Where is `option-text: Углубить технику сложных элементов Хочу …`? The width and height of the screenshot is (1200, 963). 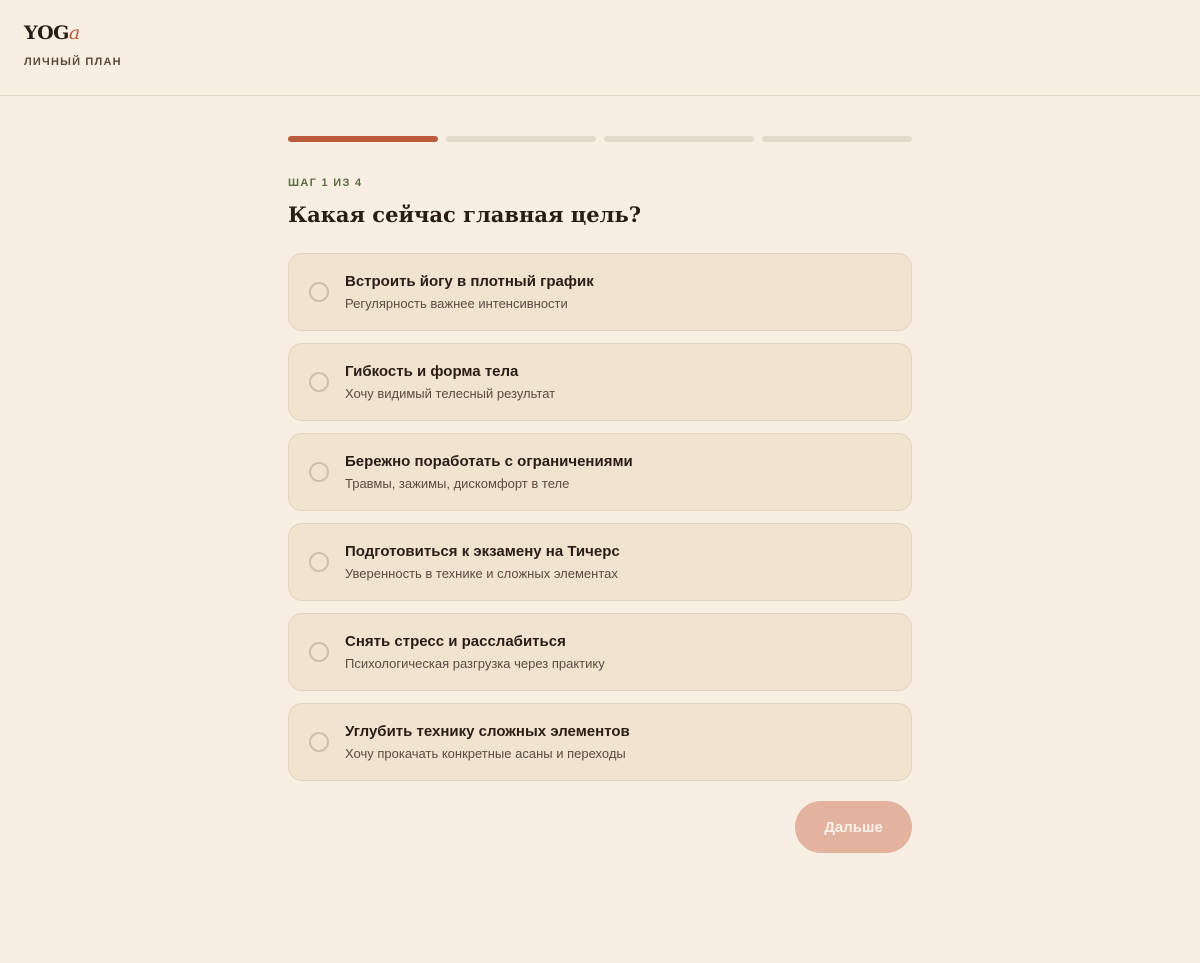
option-text: Углубить технику сложных элементов Хочу … is located at coordinates (487, 742).